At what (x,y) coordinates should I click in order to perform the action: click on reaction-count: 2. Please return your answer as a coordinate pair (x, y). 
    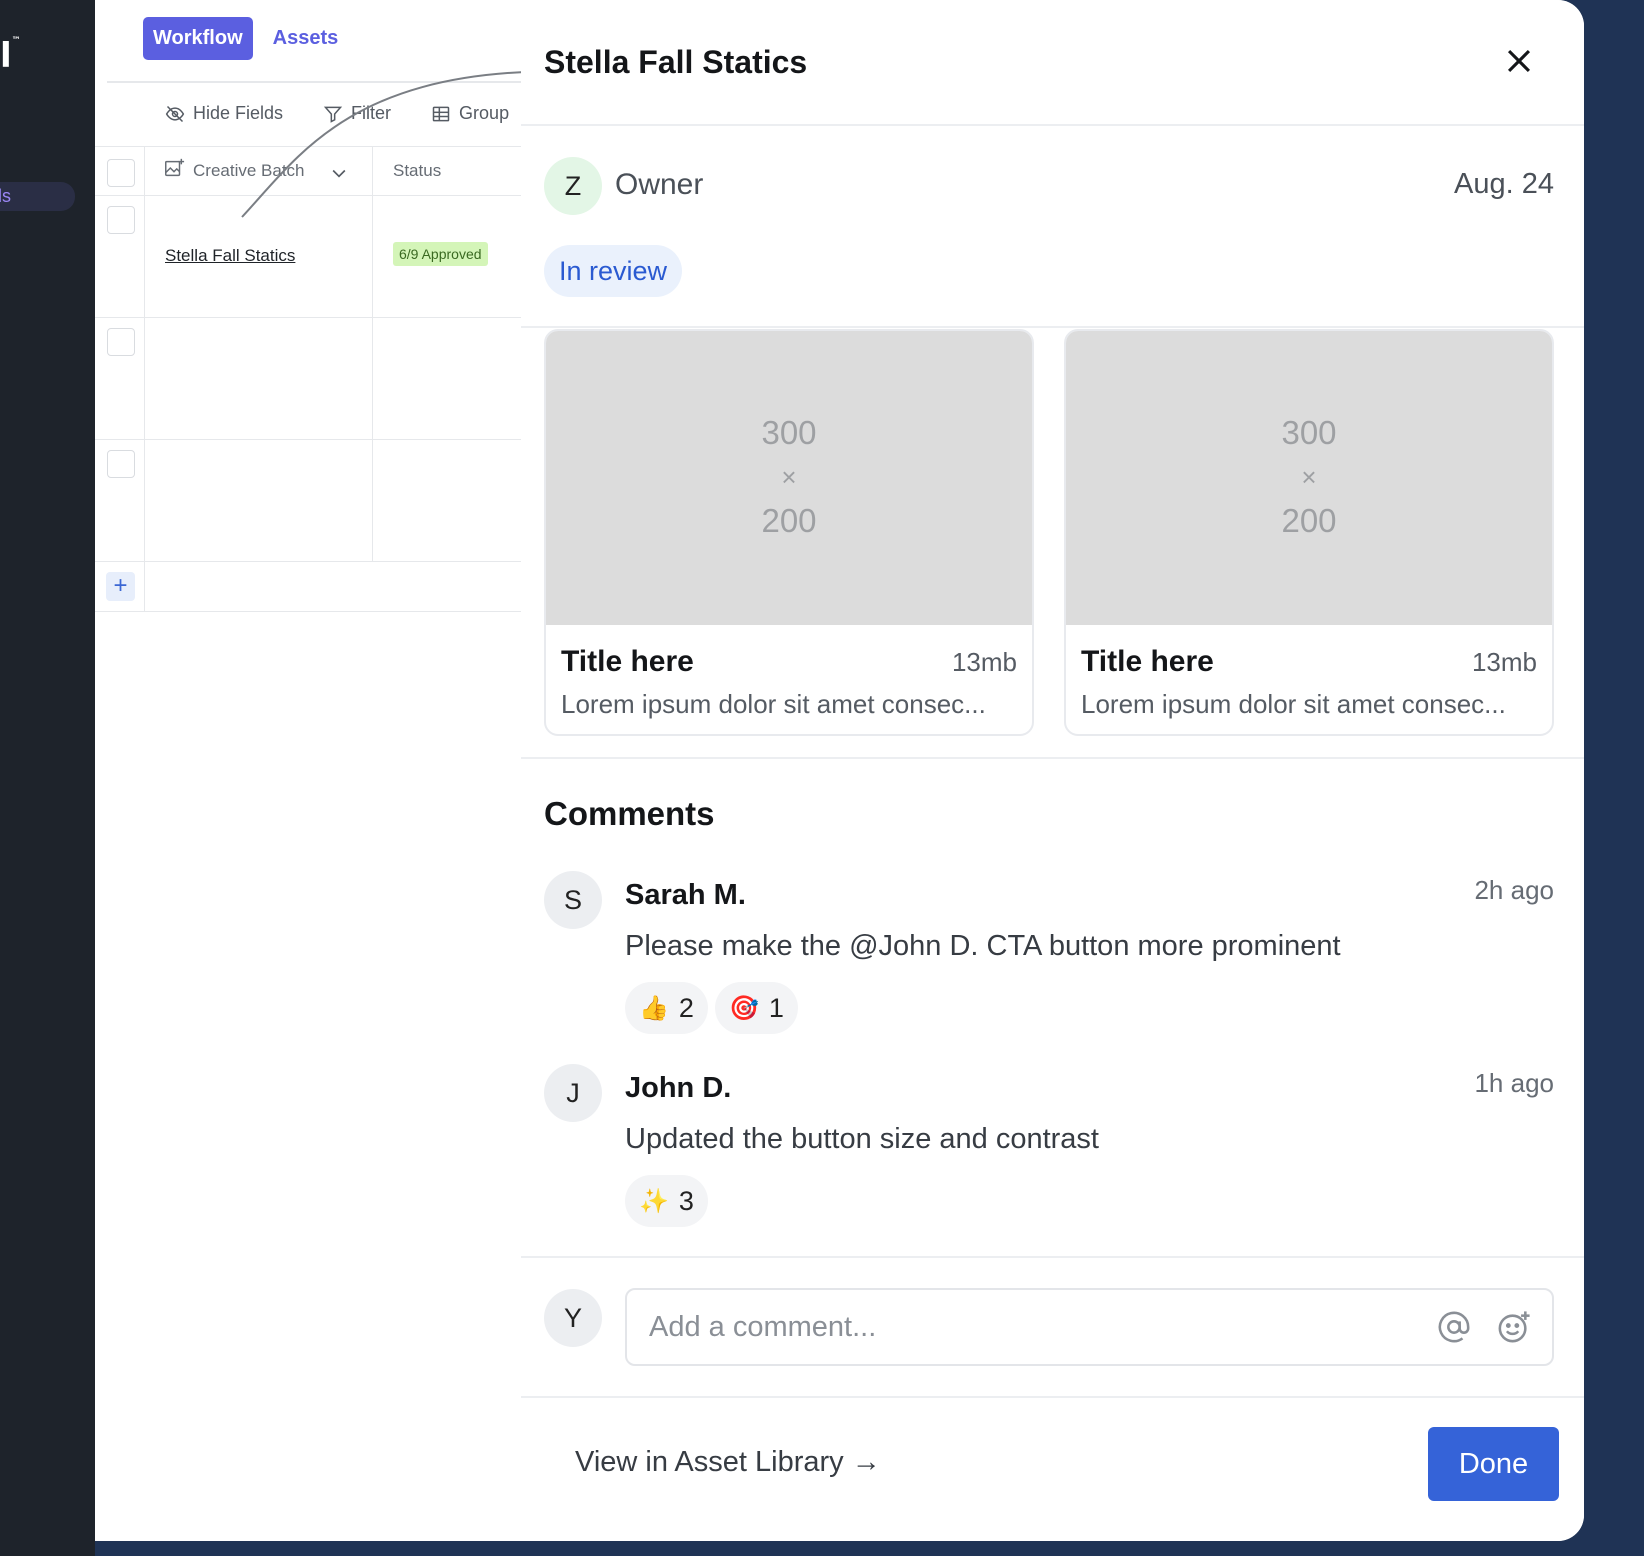
    Looking at the image, I should click on (686, 1008).